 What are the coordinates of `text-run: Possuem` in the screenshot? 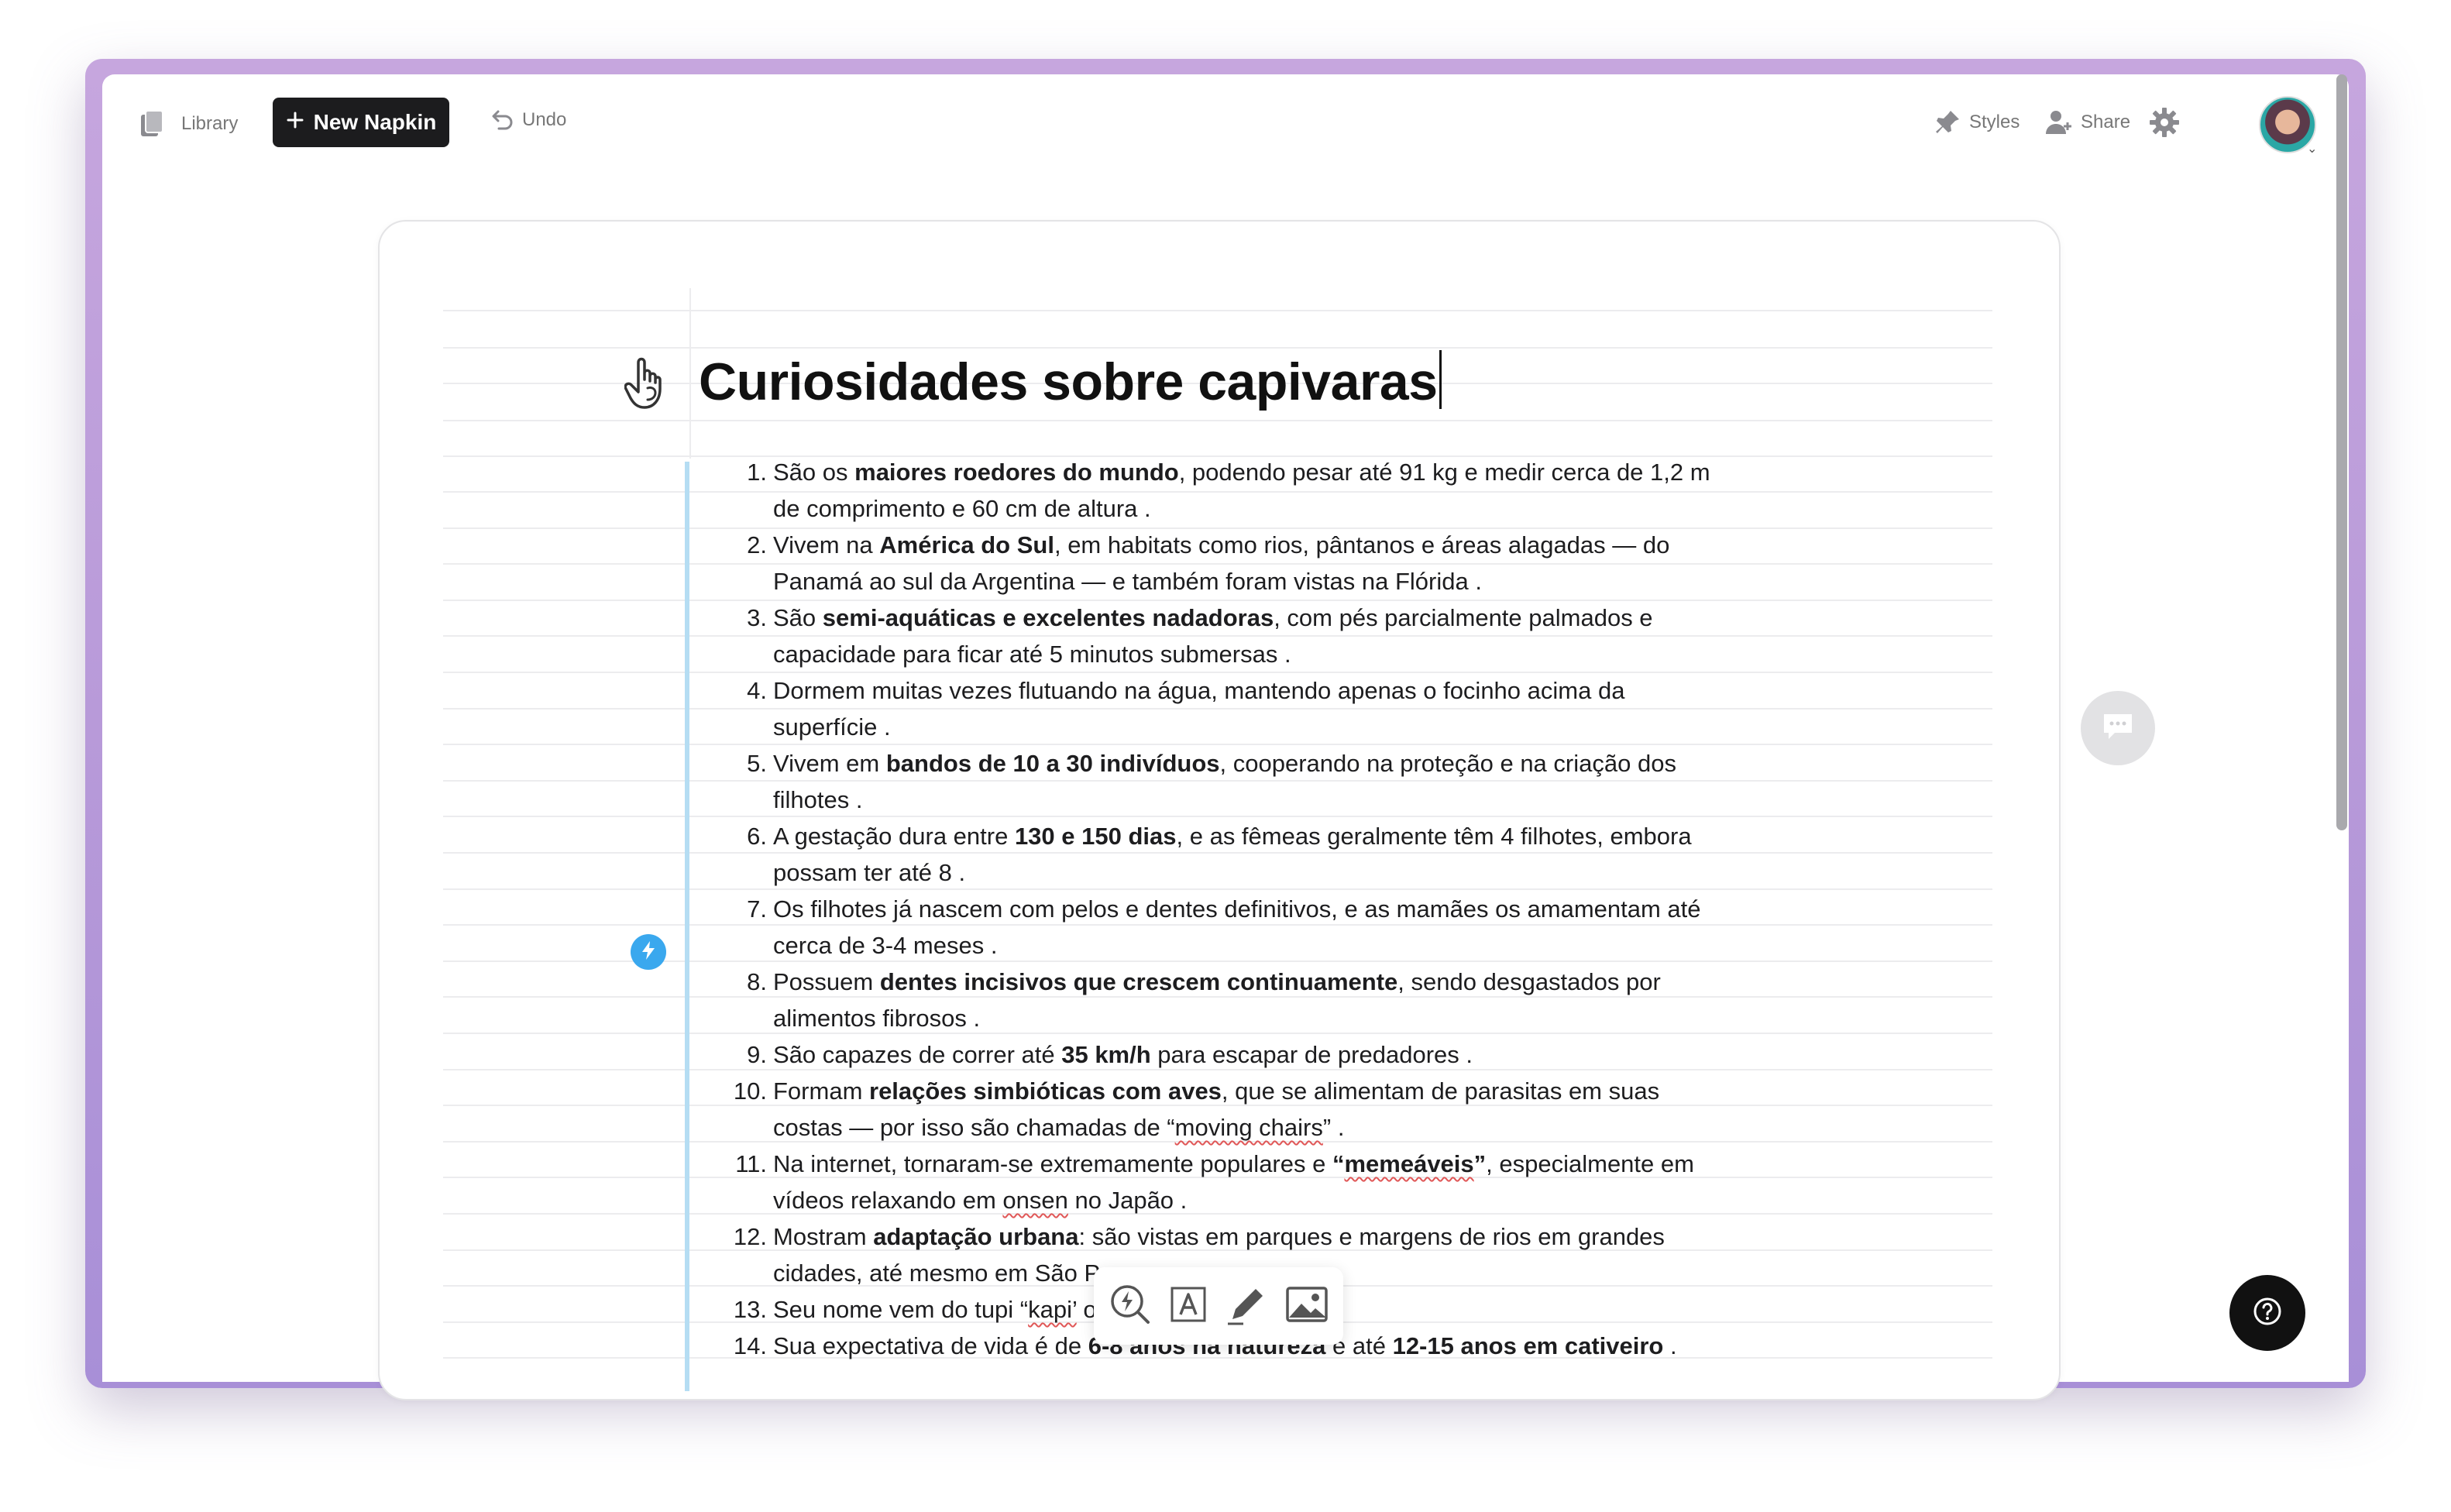 It's located at (826, 981).